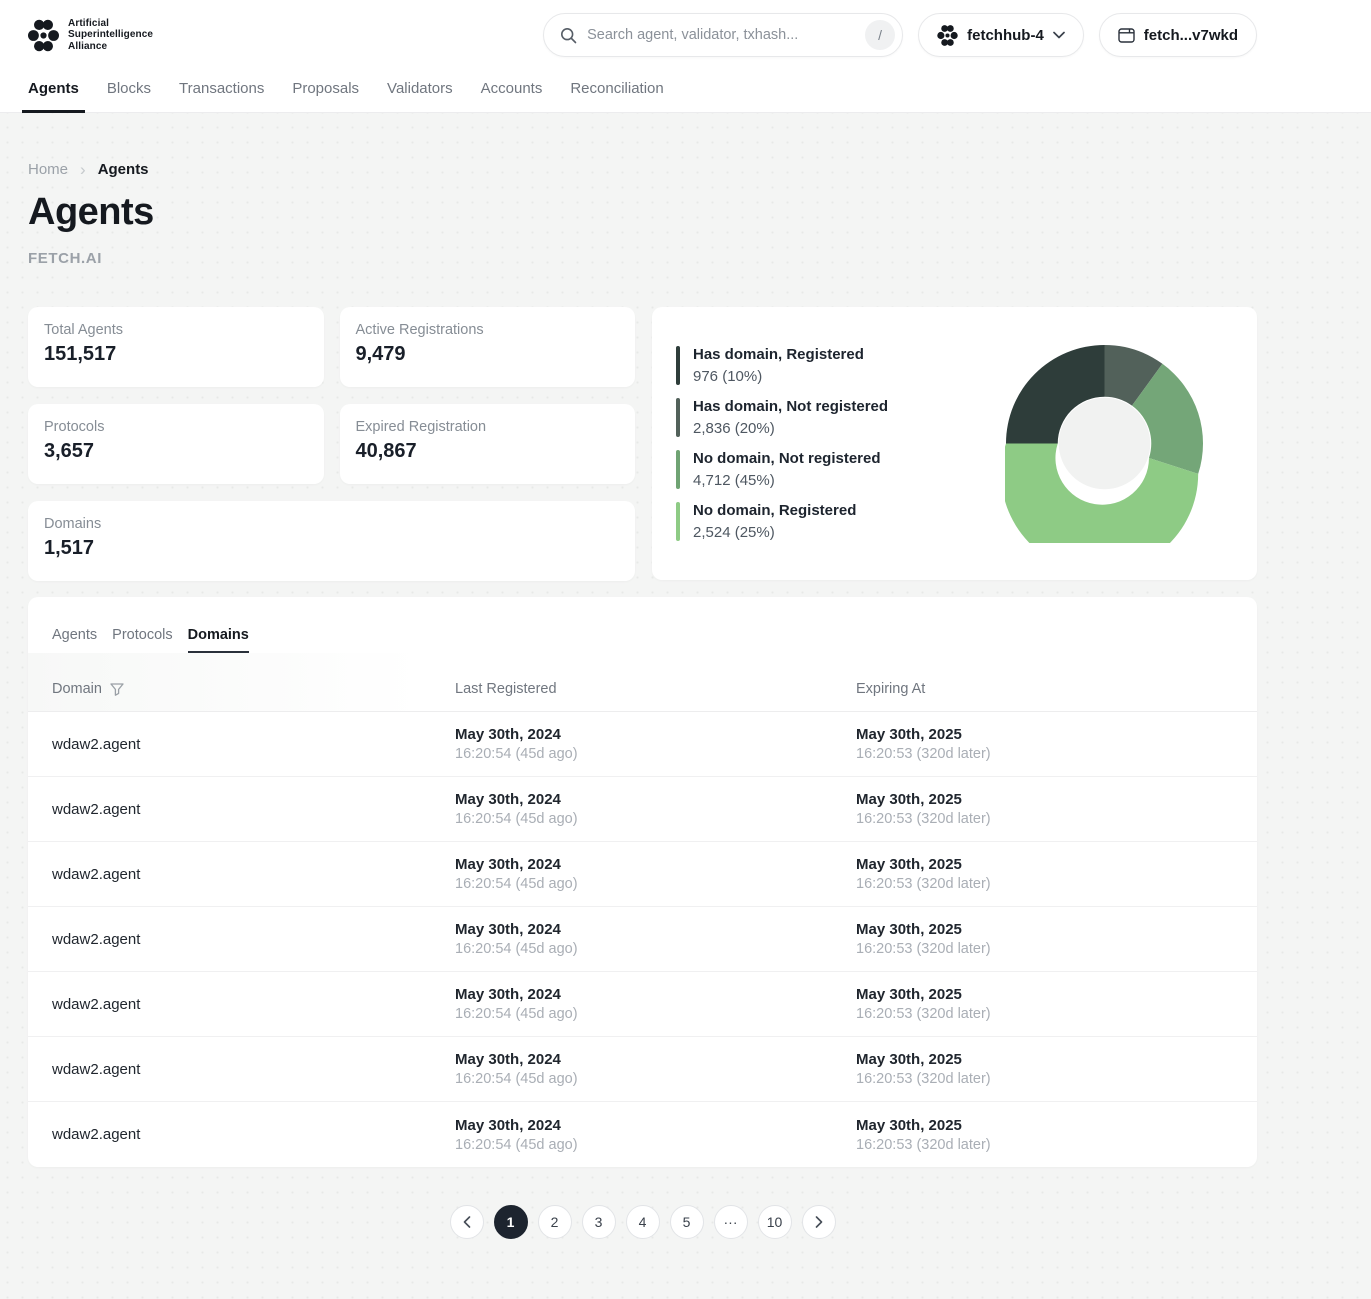 Image resolution: width=1371 pixels, height=1299 pixels. What do you see at coordinates (380, 354) in the screenshot?
I see `stat-value: 9,479` at bounding box center [380, 354].